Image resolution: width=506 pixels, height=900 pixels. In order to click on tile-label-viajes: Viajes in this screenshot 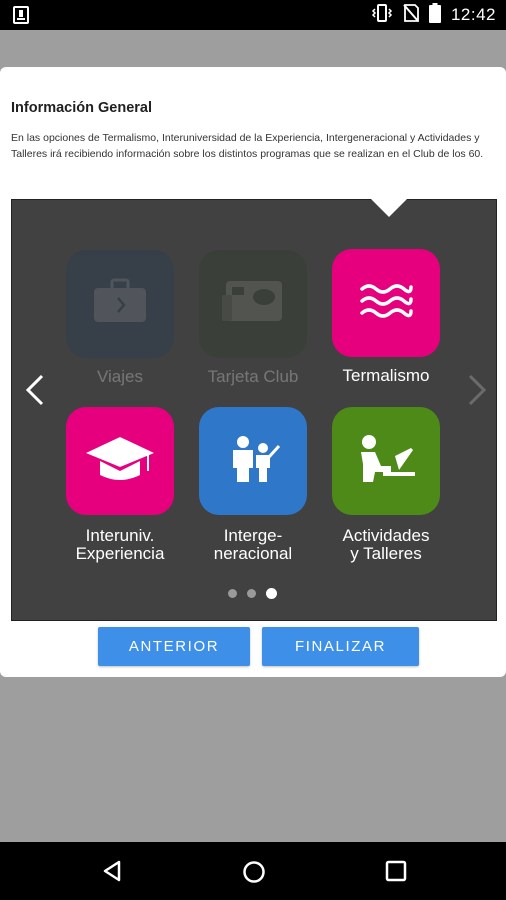, I will do `click(120, 376)`.